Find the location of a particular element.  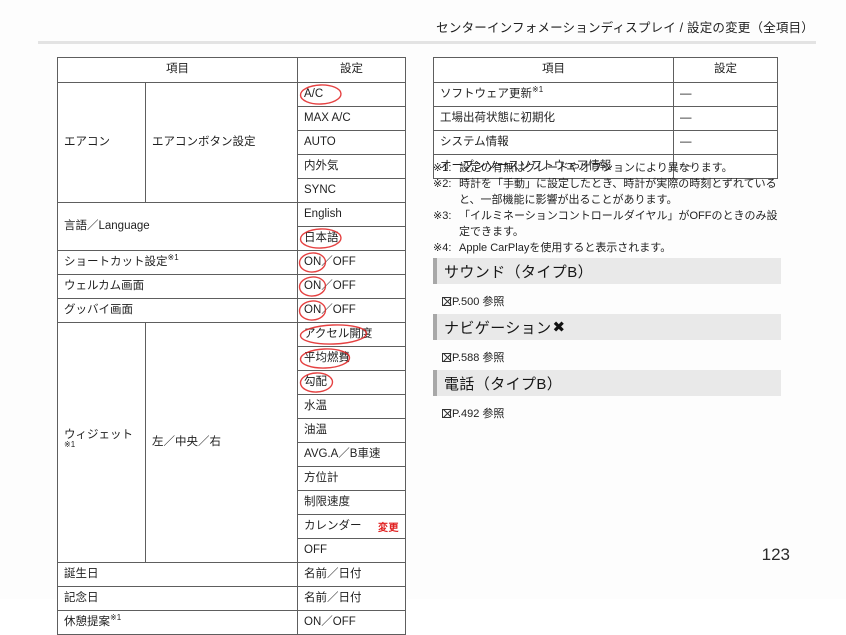

table-row: 工場出荷状態に初期化 — is located at coordinates (605, 118).